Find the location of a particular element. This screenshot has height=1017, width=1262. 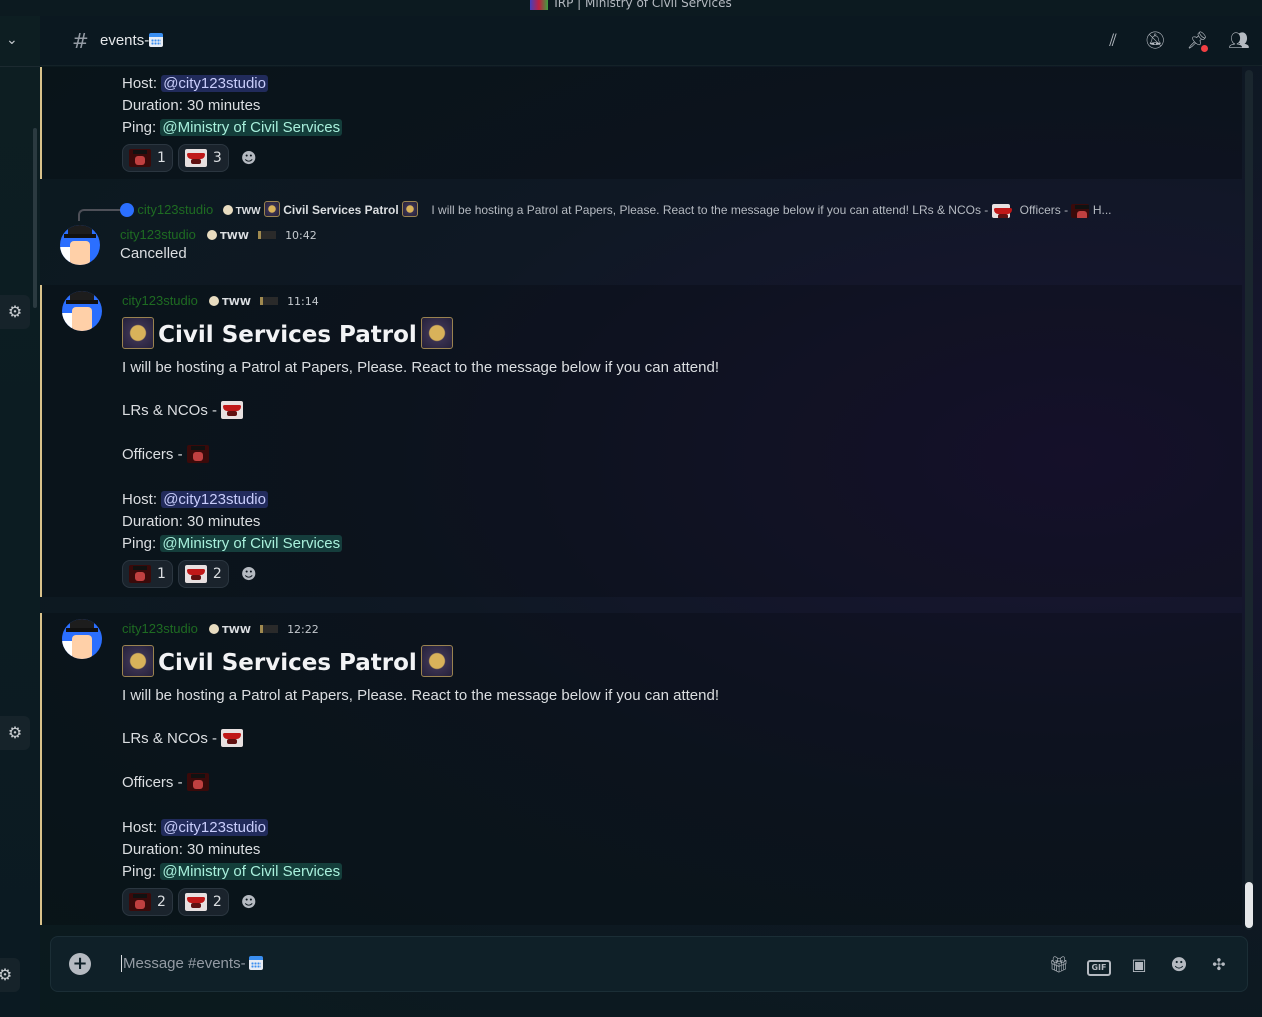

reply-author: city123studio is located at coordinates (175, 209).